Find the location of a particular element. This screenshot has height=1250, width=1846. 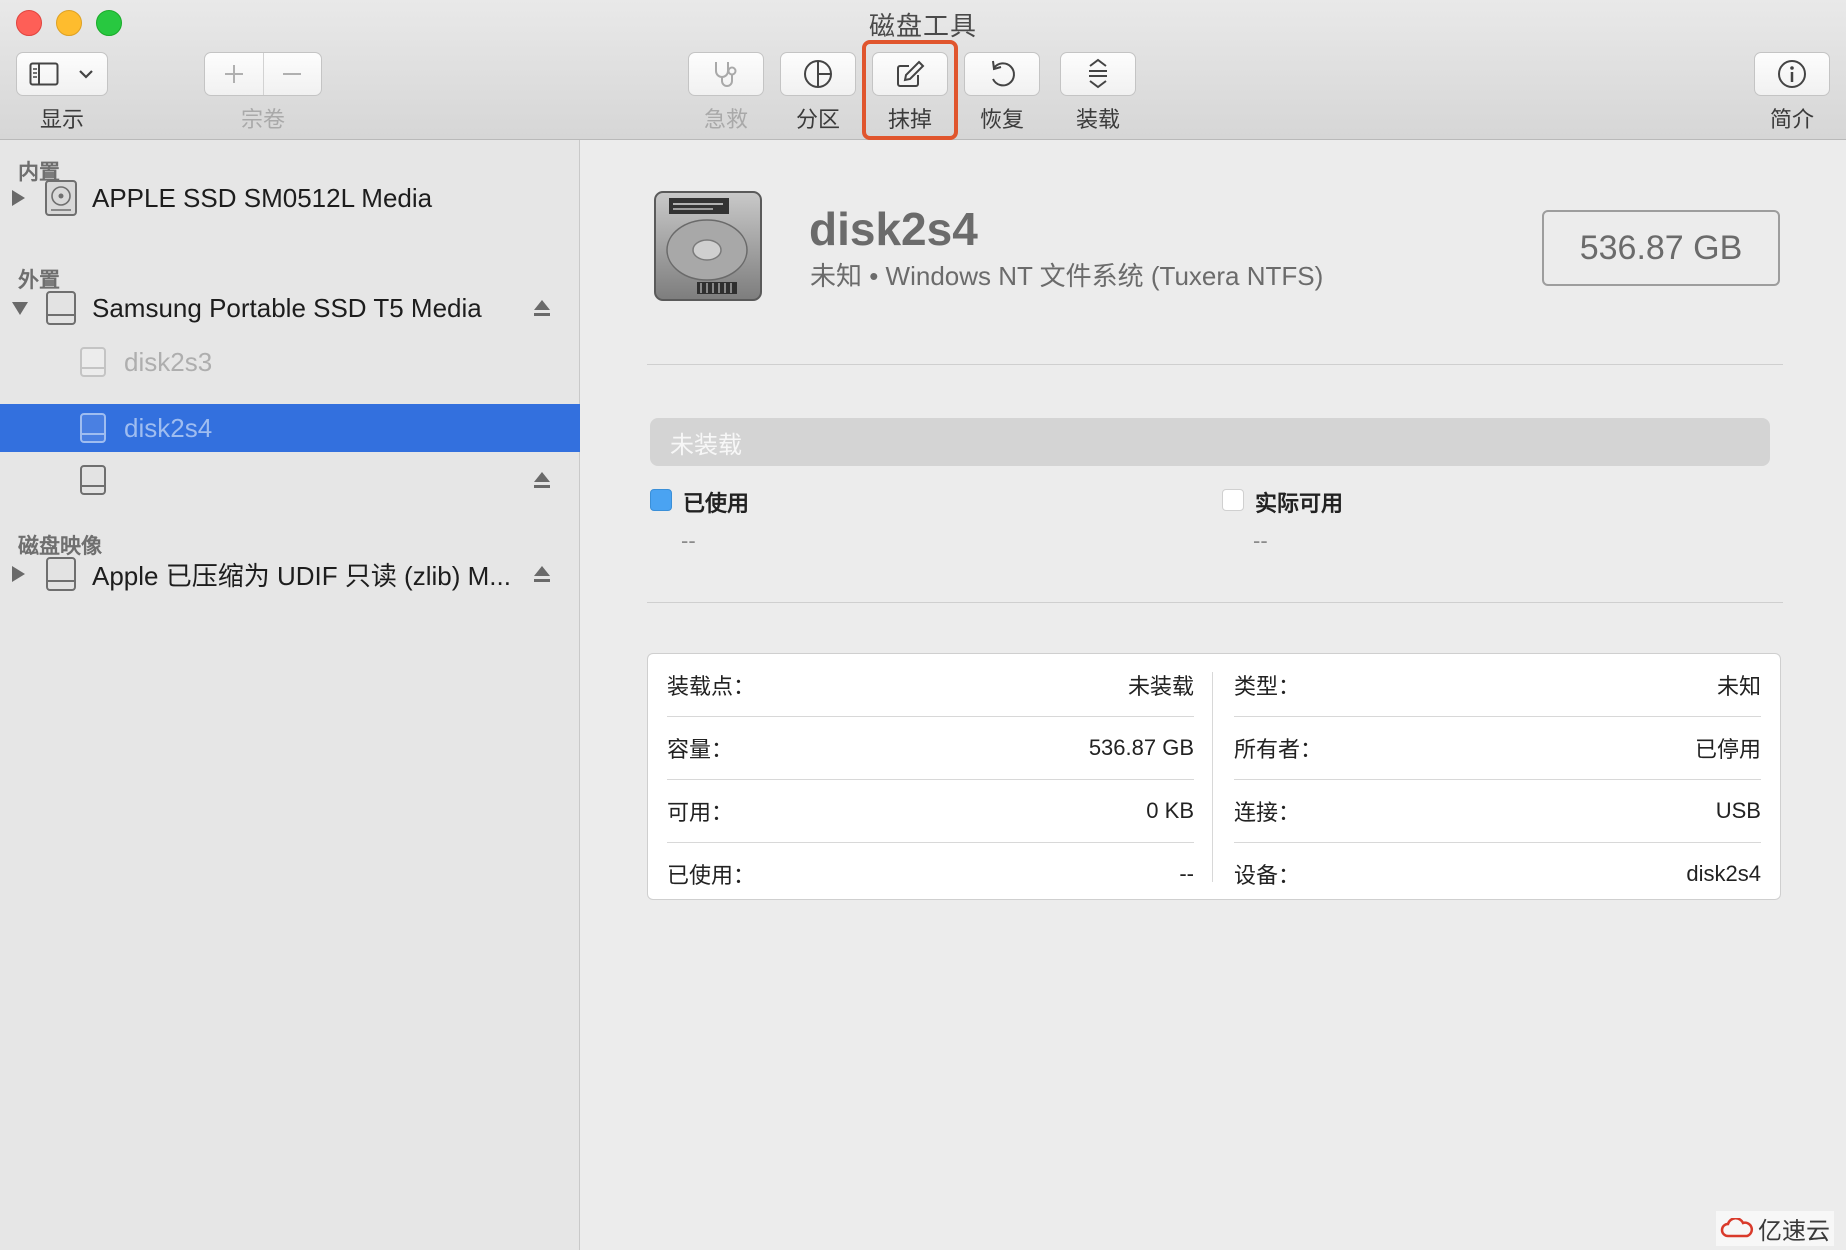

first-aid-button is located at coordinates (726, 74).